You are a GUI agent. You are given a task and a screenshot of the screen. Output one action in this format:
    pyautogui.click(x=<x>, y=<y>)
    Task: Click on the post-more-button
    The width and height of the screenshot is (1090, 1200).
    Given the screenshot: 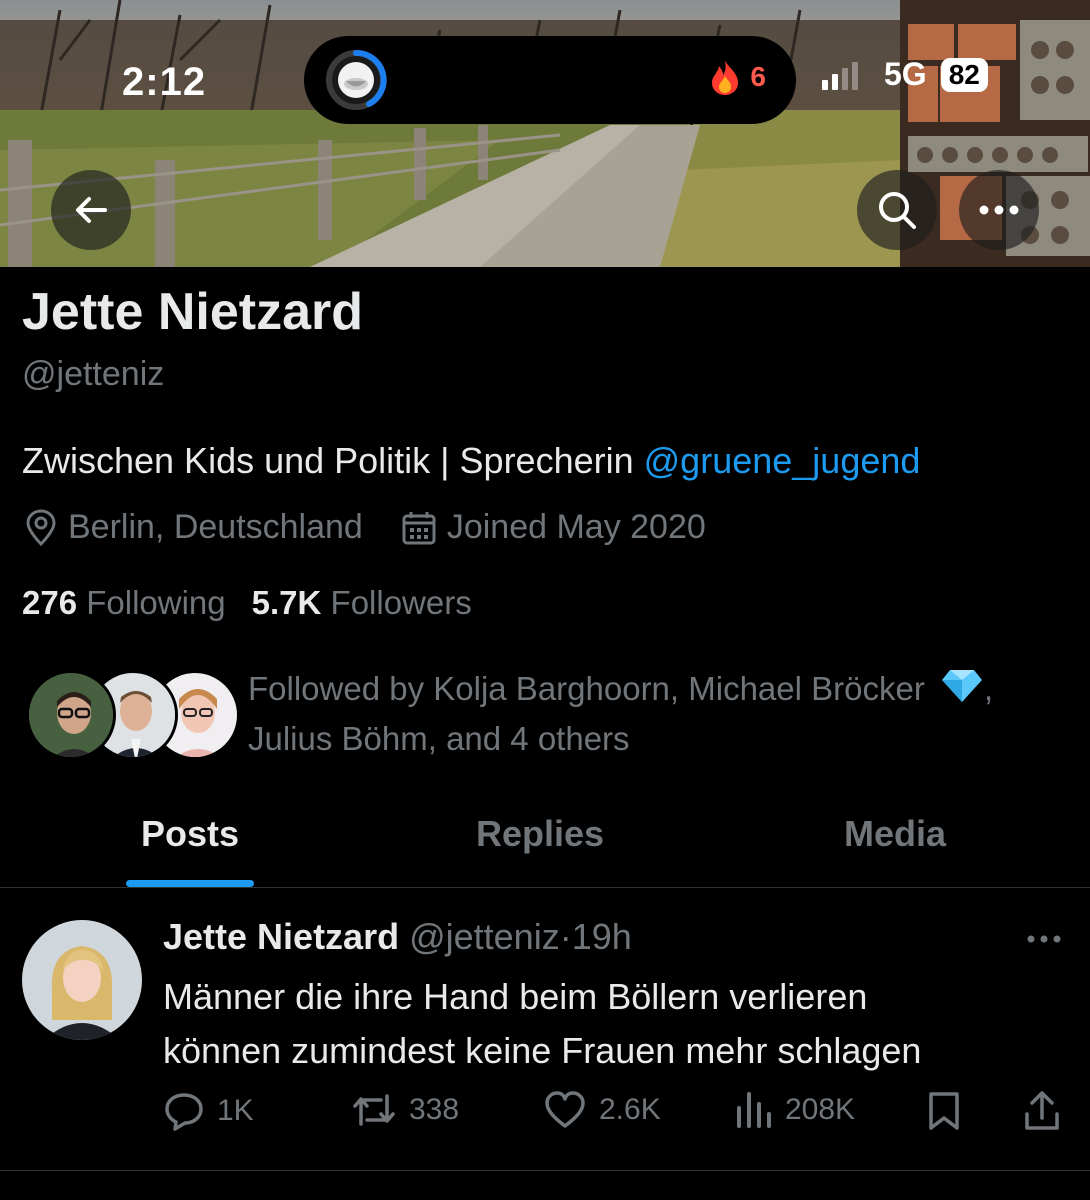 What is the action you would take?
    pyautogui.click(x=1044, y=941)
    